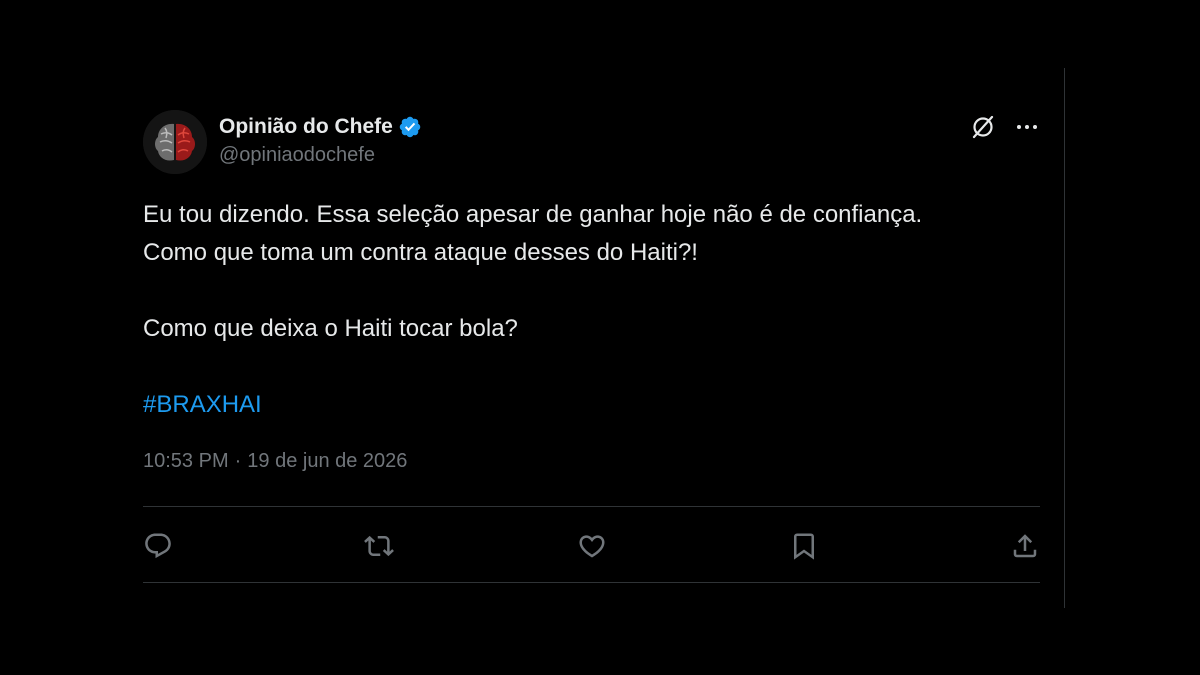 The image size is (1200, 675). I want to click on hashtag-link: #BRAXHAI, so click(202, 404).